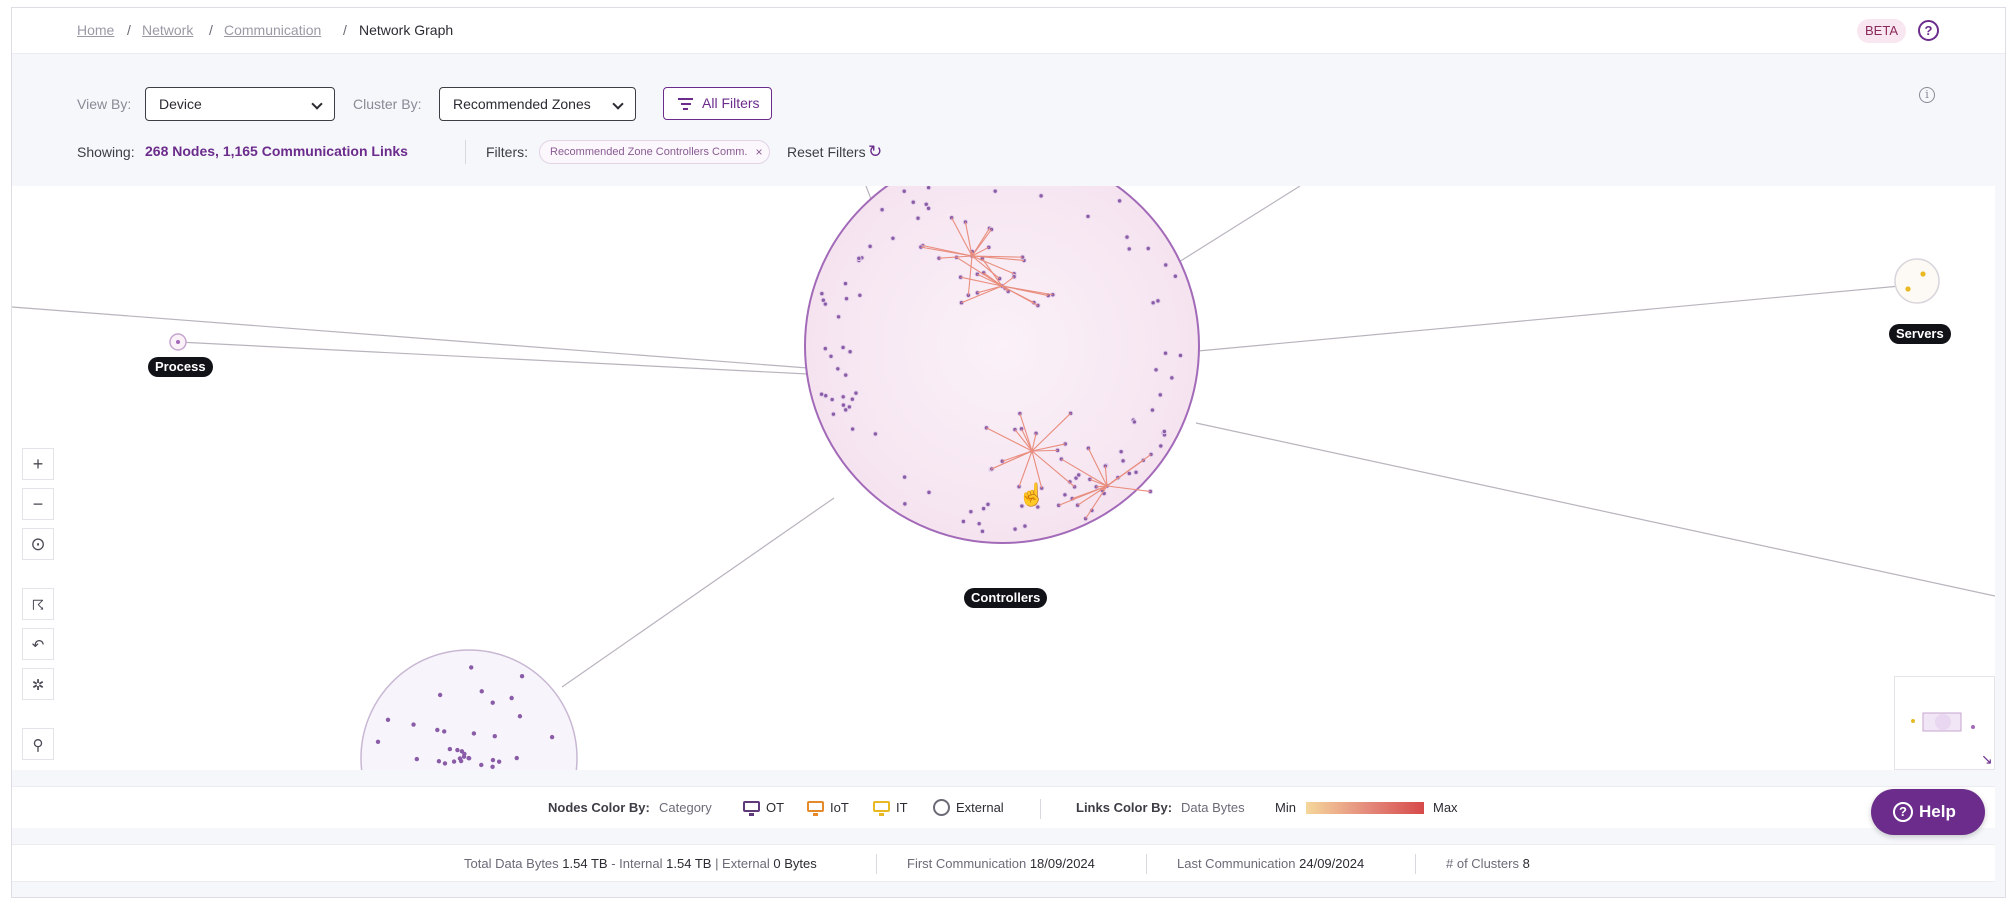 This screenshot has height=906, width=2016. What do you see at coordinates (38, 684) in the screenshot?
I see `layout-button: ✲` at bounding box center [38, 684].